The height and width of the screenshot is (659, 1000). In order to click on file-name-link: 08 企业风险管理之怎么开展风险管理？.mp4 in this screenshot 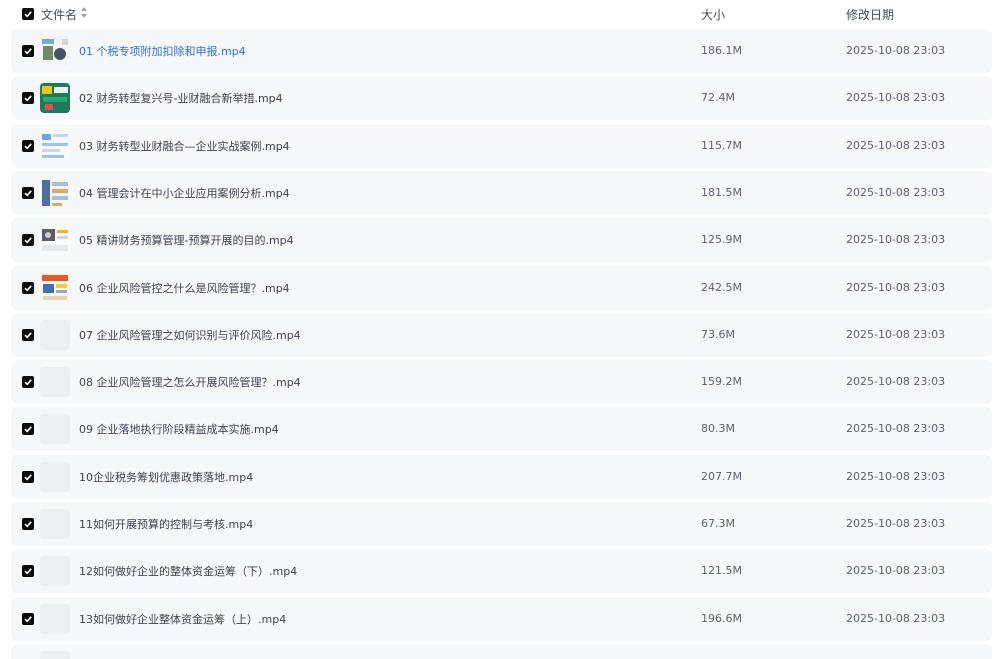, I will do `click(190, 382)`.